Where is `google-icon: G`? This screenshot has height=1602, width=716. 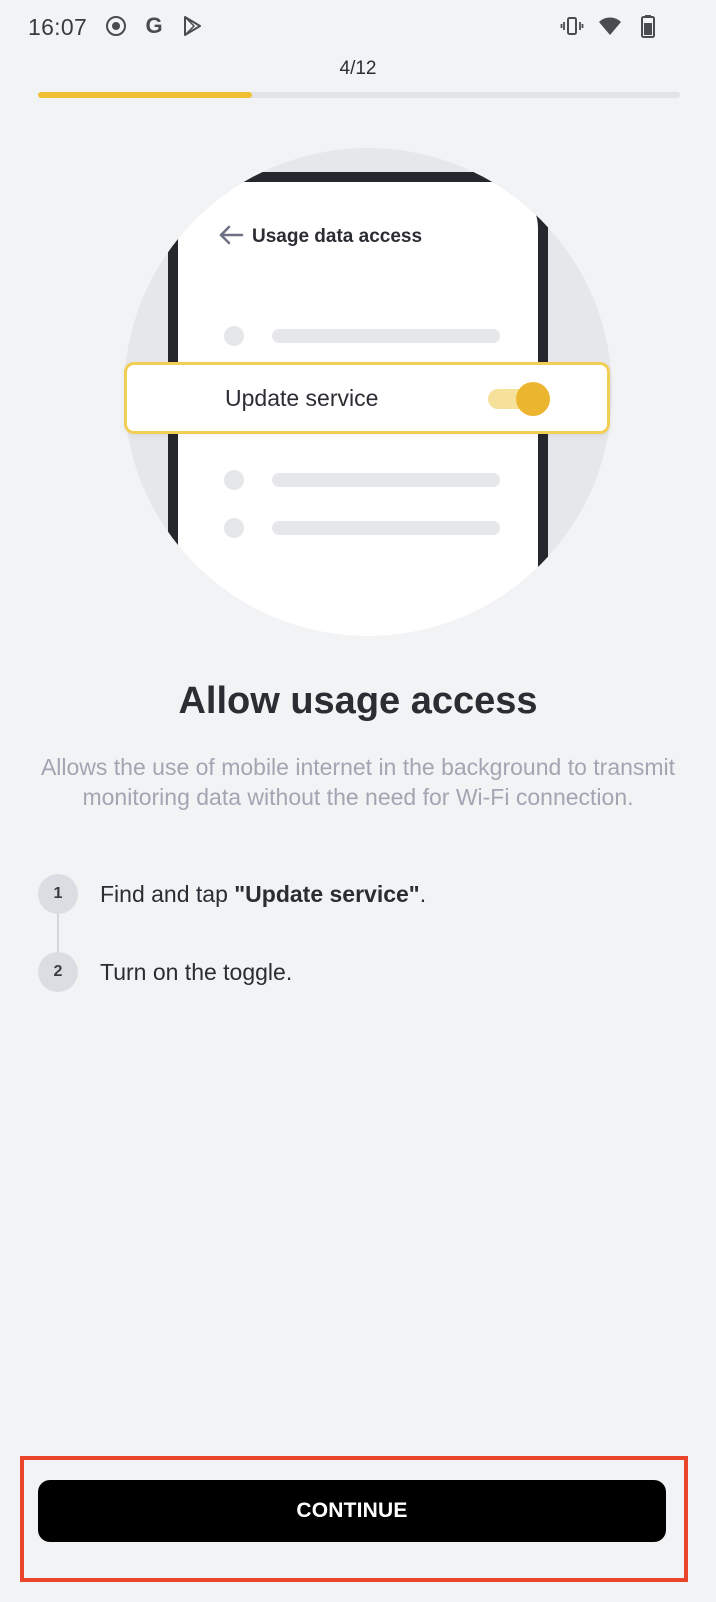 google-icon: G is located at coordinates (153, 26).